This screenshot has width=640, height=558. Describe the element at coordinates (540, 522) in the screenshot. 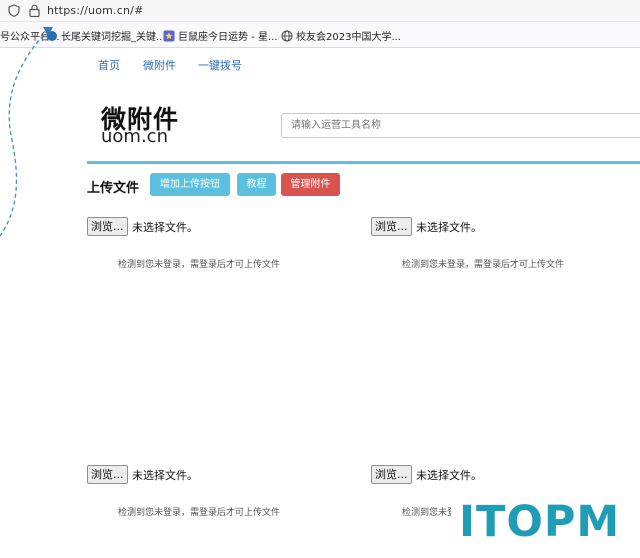

I see `watermark-text: ITOPM` at that location.